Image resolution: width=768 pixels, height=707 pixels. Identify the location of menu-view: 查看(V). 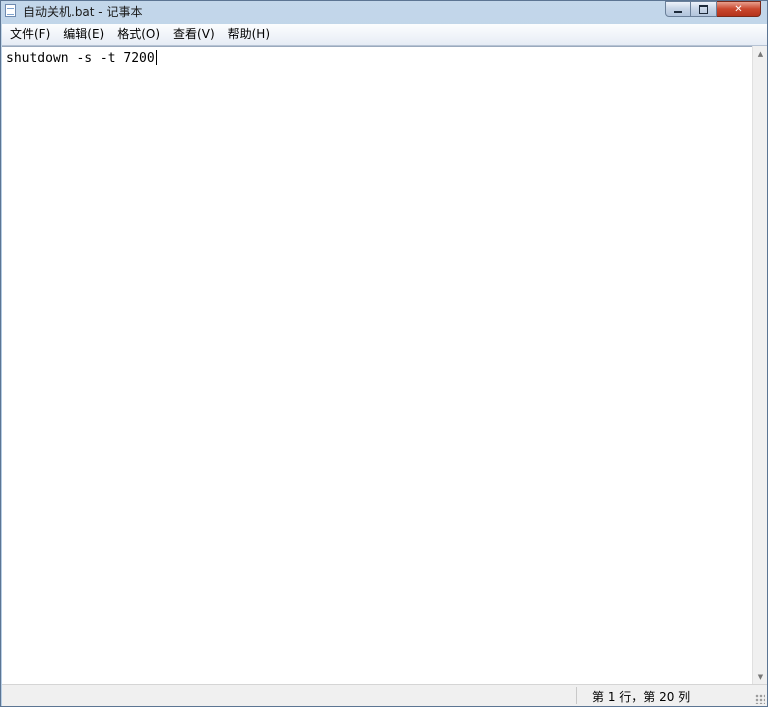
(192, 34).